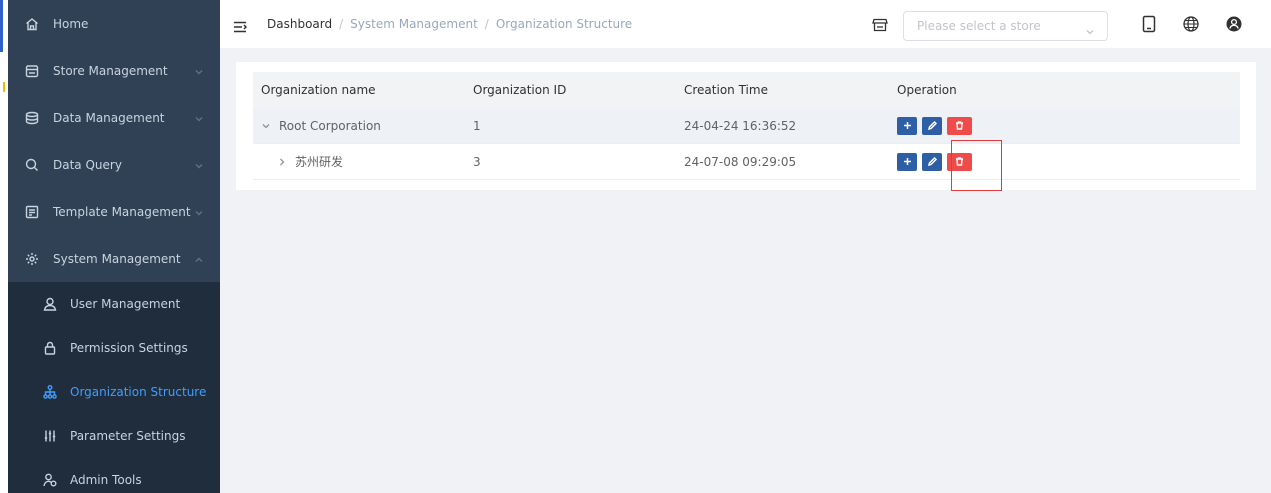 This screenshot has width=1271, height=493. Describe the element at coordinates (117, 258) in the screenshot. I see `sidebar-item-label: System Management` at that location.